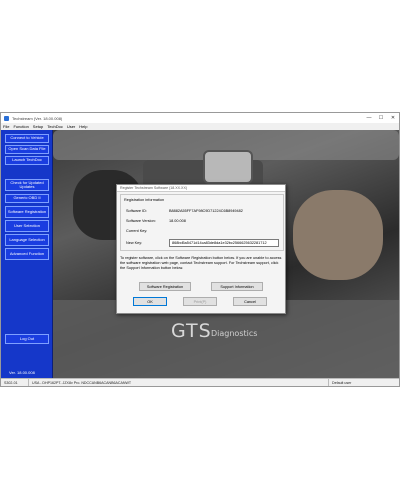  What do you see at coordinates (27, 160) in the screenshot?
I see `launch-techdoc-button: Launch TechDoc` at bounding box center [27, 160].